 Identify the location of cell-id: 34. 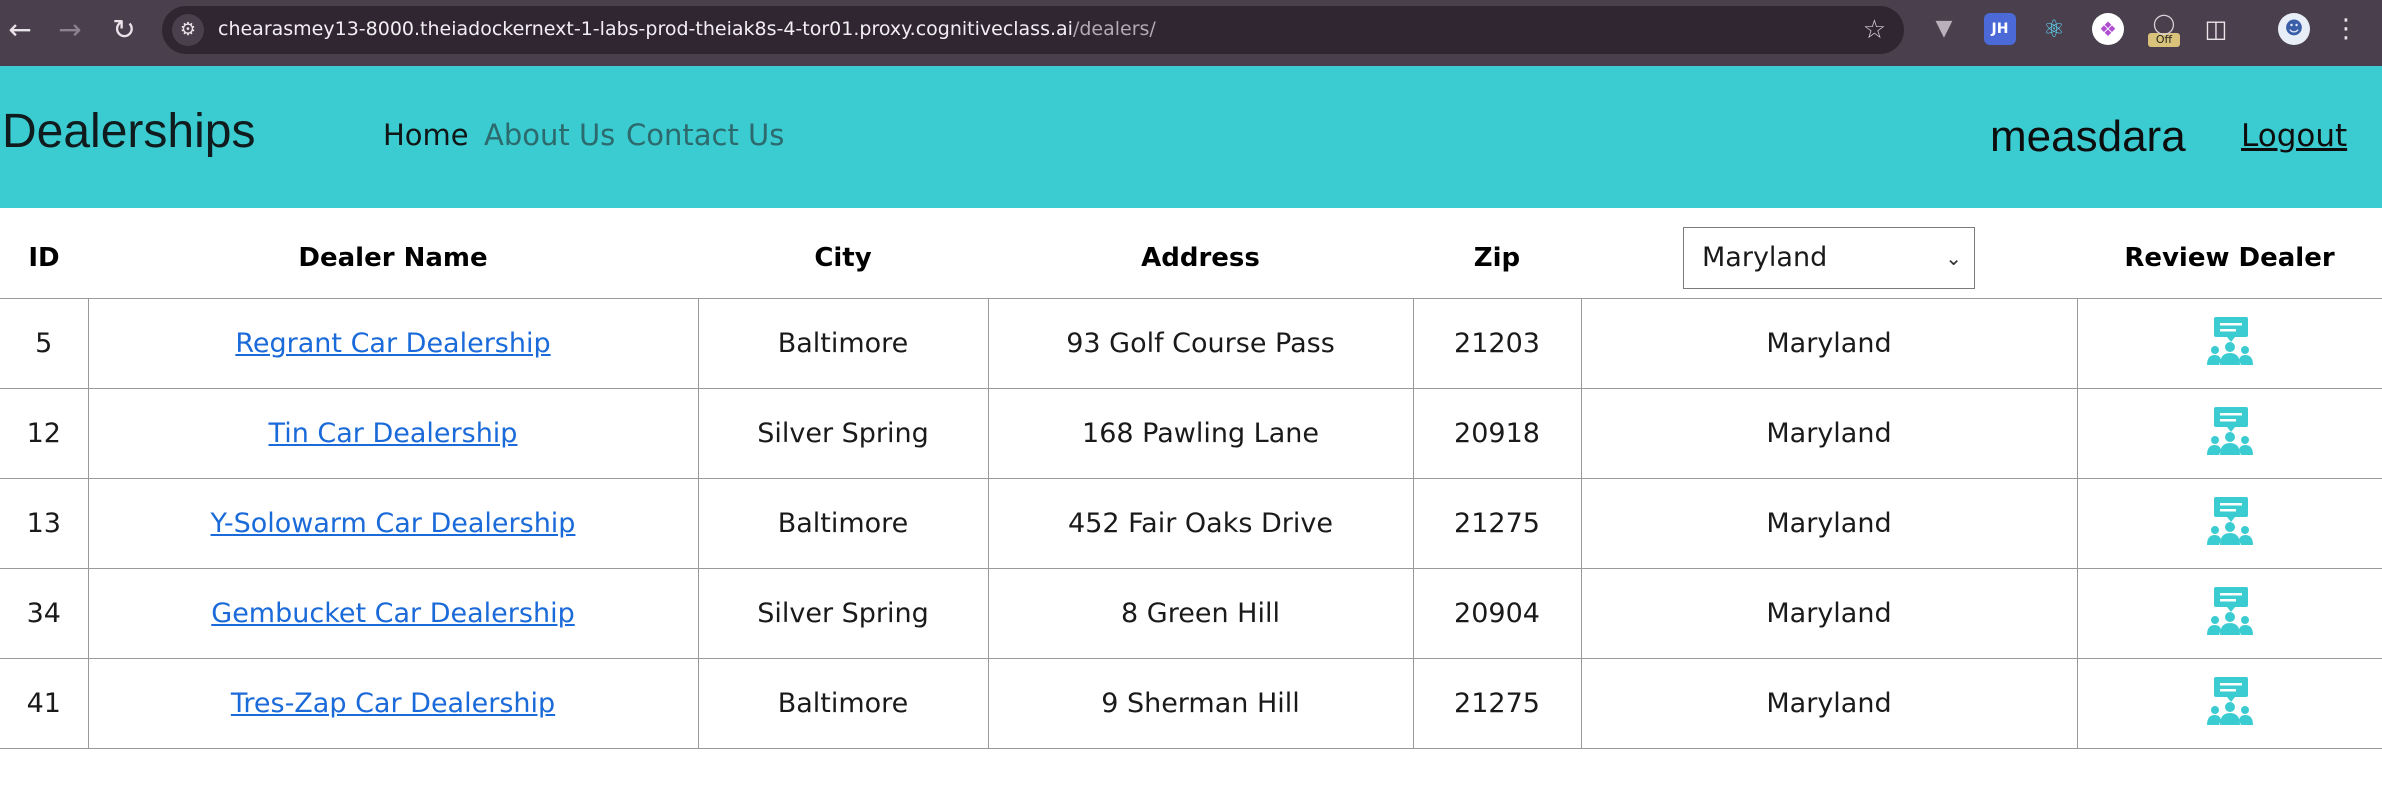
(44, 613).